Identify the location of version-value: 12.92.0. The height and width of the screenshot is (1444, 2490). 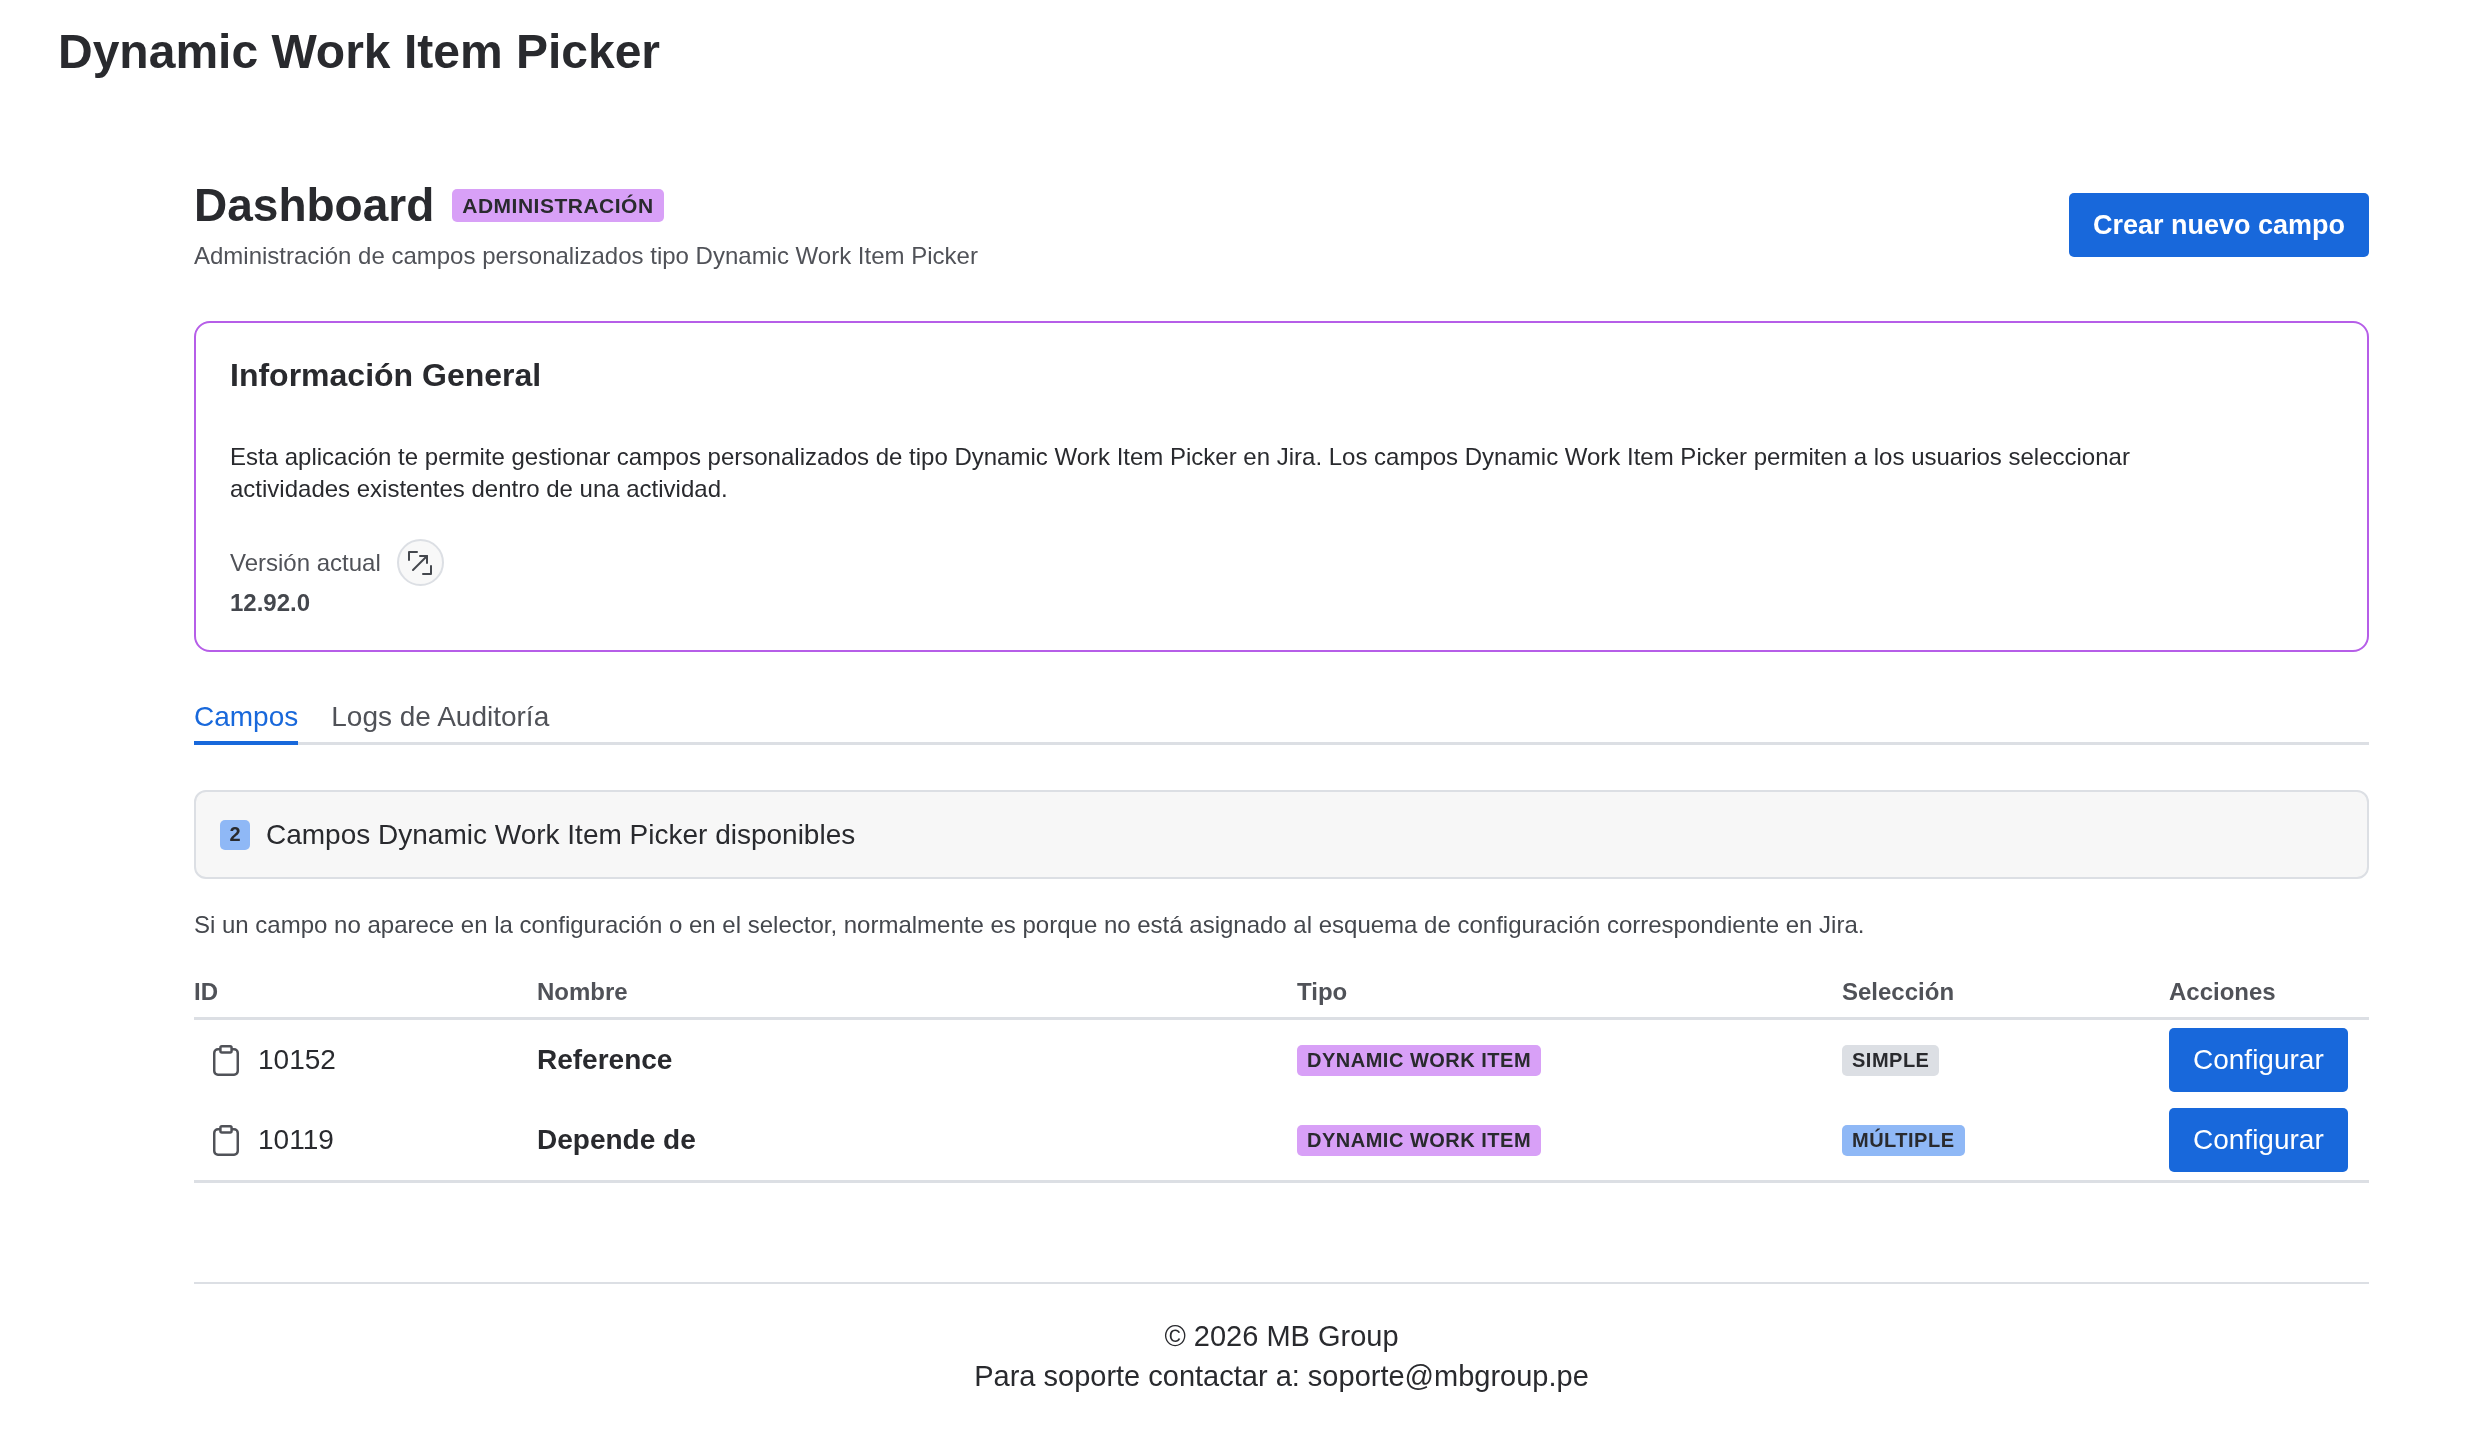
(270, 603).